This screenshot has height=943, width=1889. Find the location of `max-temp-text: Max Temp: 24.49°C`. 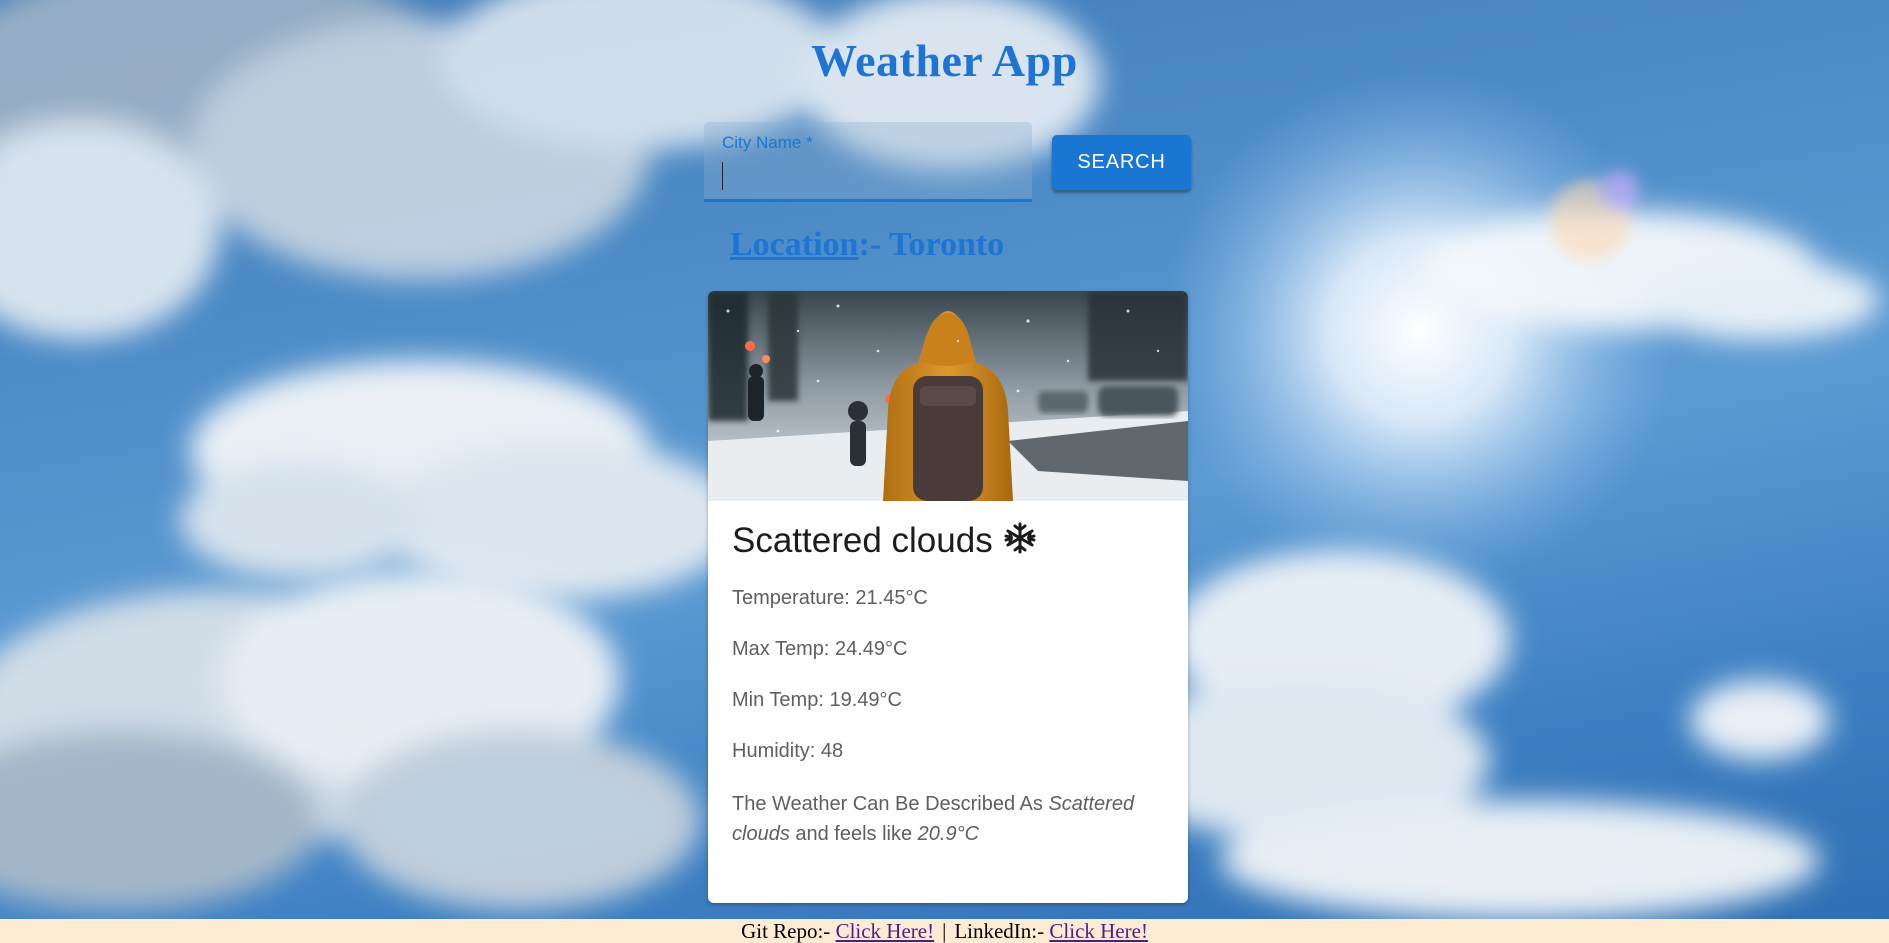

max-temp-text: Max Temp: 24.49°C is located at coordinates (820, 649).